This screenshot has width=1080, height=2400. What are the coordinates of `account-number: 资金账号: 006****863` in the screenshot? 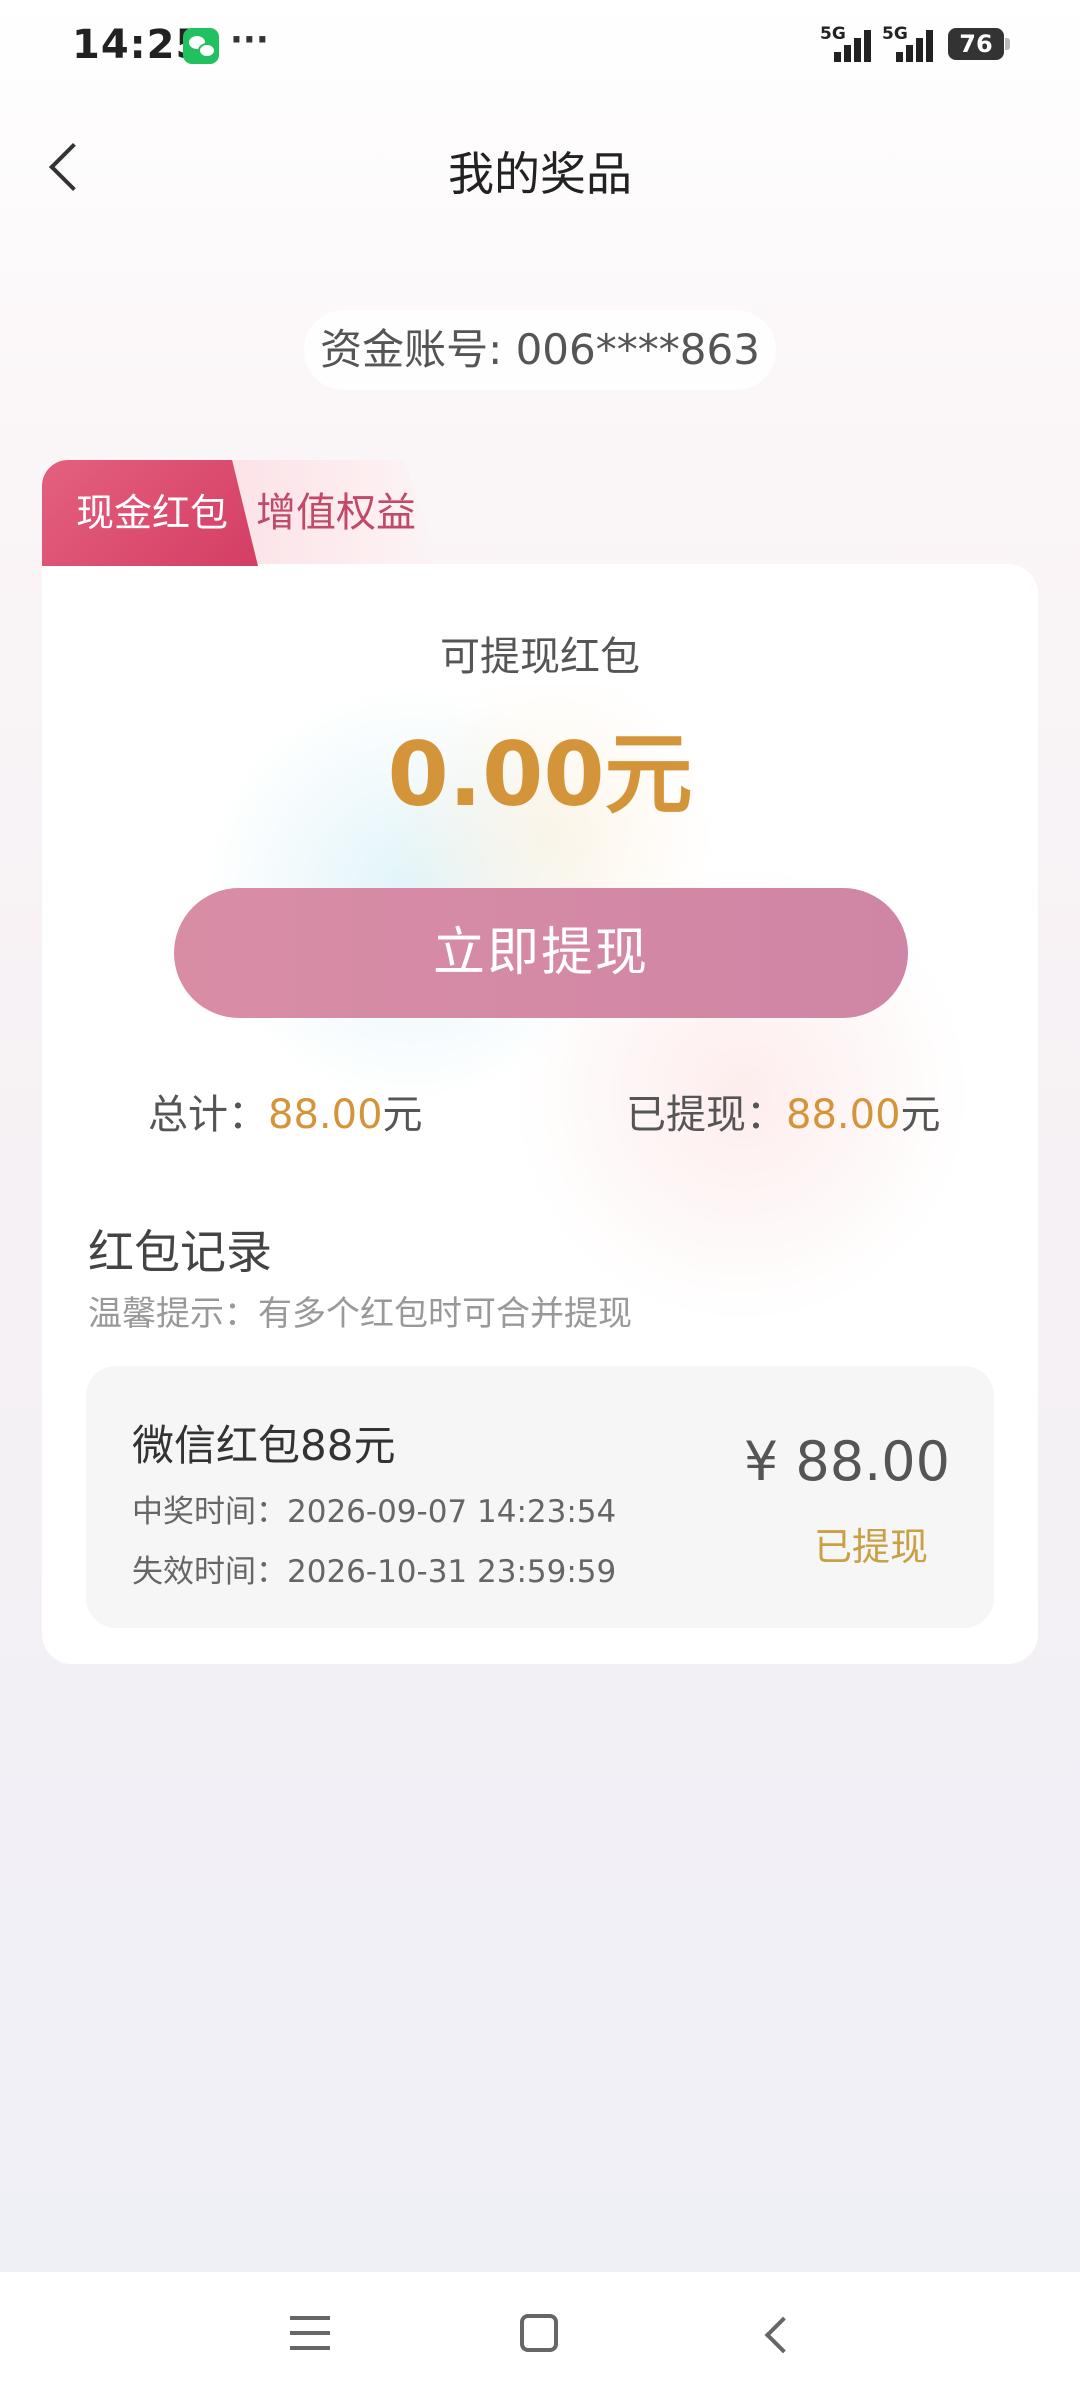 It's located at (540, 350).